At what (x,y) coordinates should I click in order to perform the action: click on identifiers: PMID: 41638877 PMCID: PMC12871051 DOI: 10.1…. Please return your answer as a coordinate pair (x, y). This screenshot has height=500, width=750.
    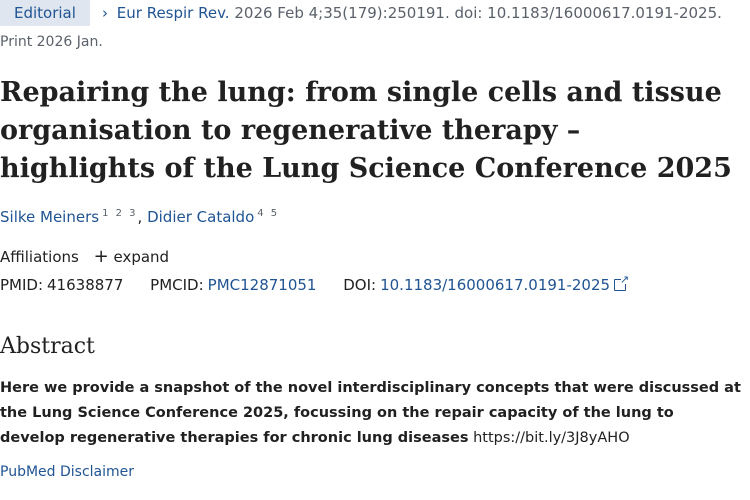
    Looking at the image, I should click on (314, 283).